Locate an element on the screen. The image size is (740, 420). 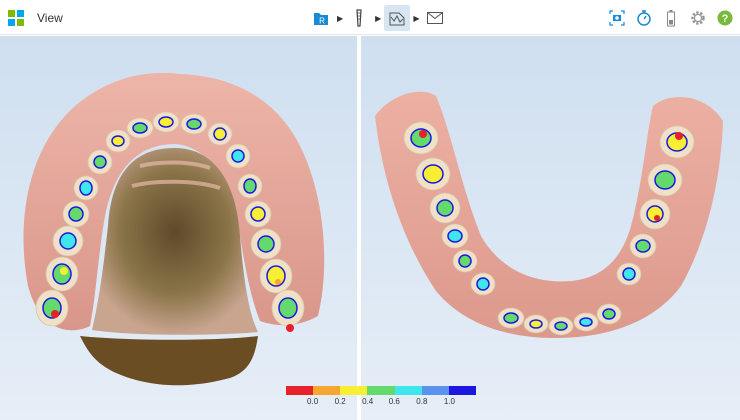
camera-icon is located at coordinates (617, 18).